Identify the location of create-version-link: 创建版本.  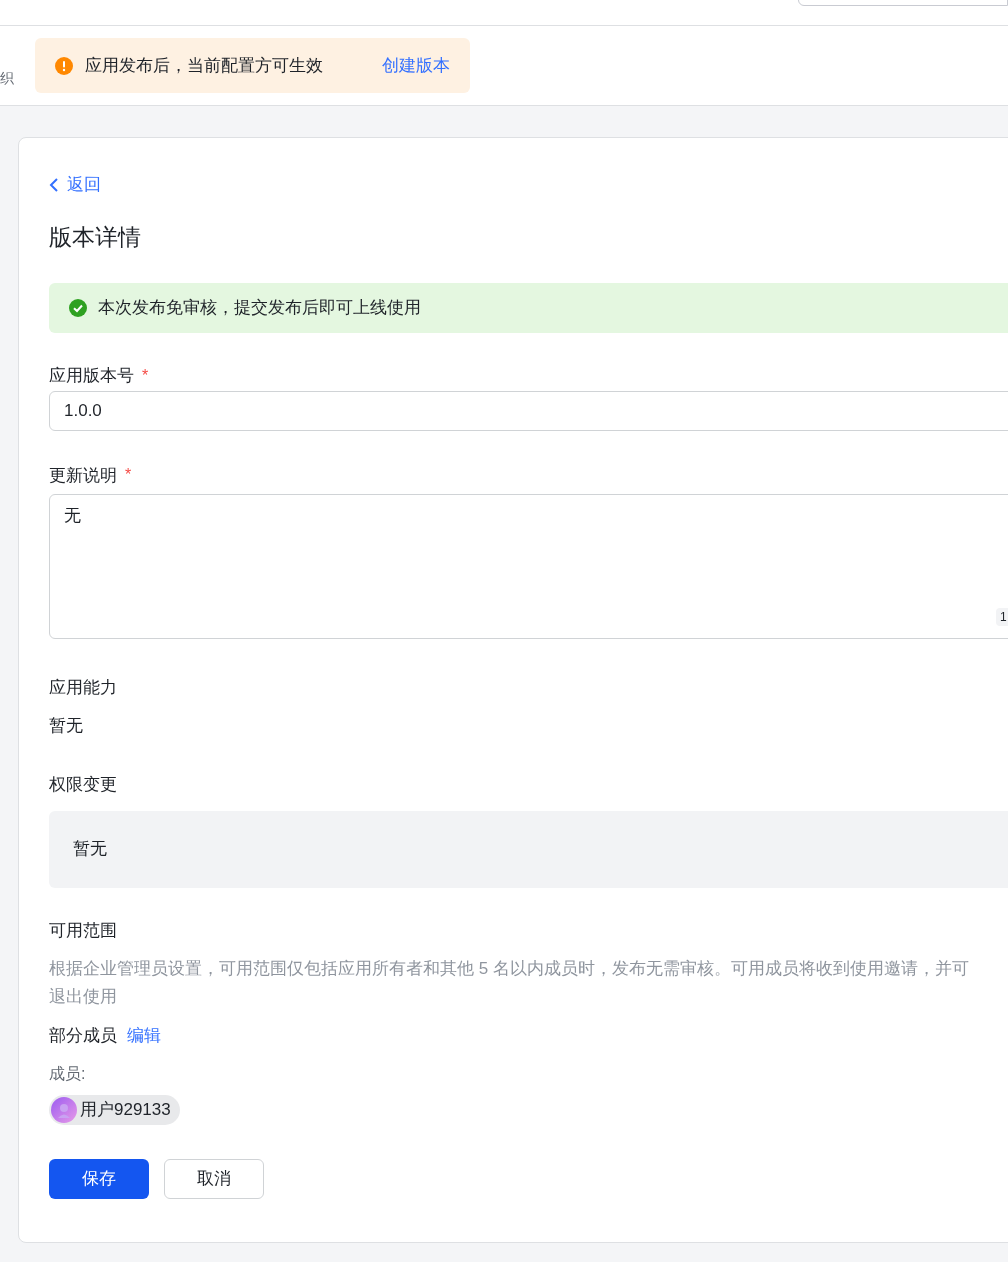
(416, 65).